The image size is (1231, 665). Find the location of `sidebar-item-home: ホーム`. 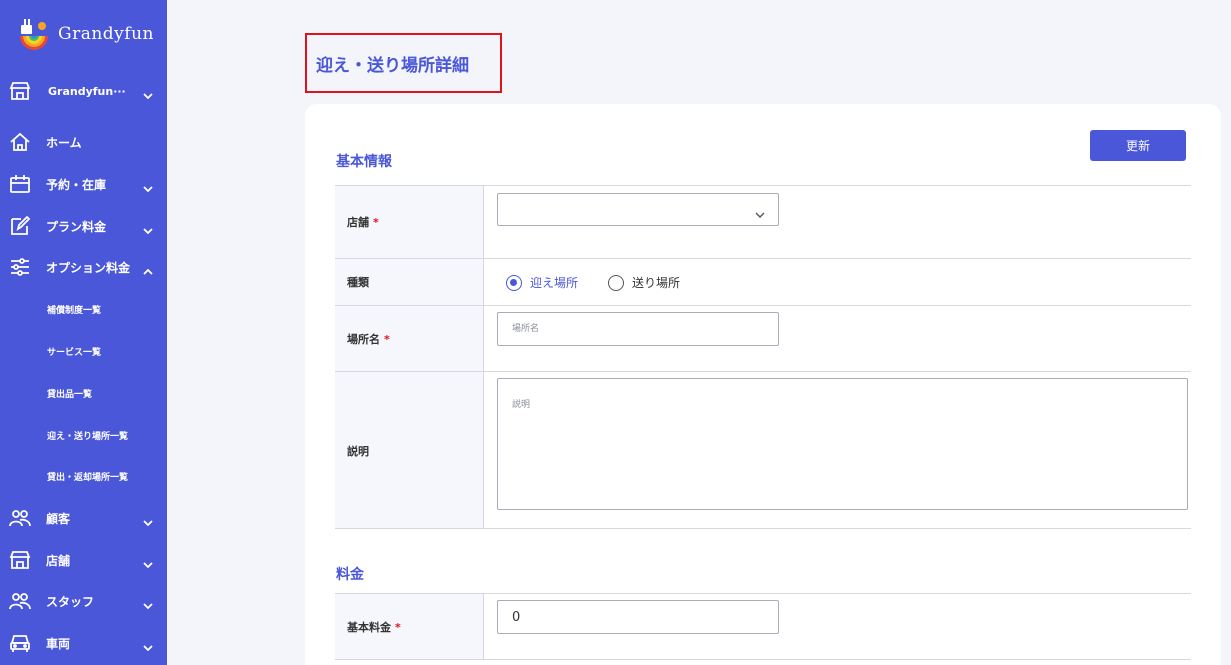

sidebar-item-home: ホーム is located at coordinates (83, 142).